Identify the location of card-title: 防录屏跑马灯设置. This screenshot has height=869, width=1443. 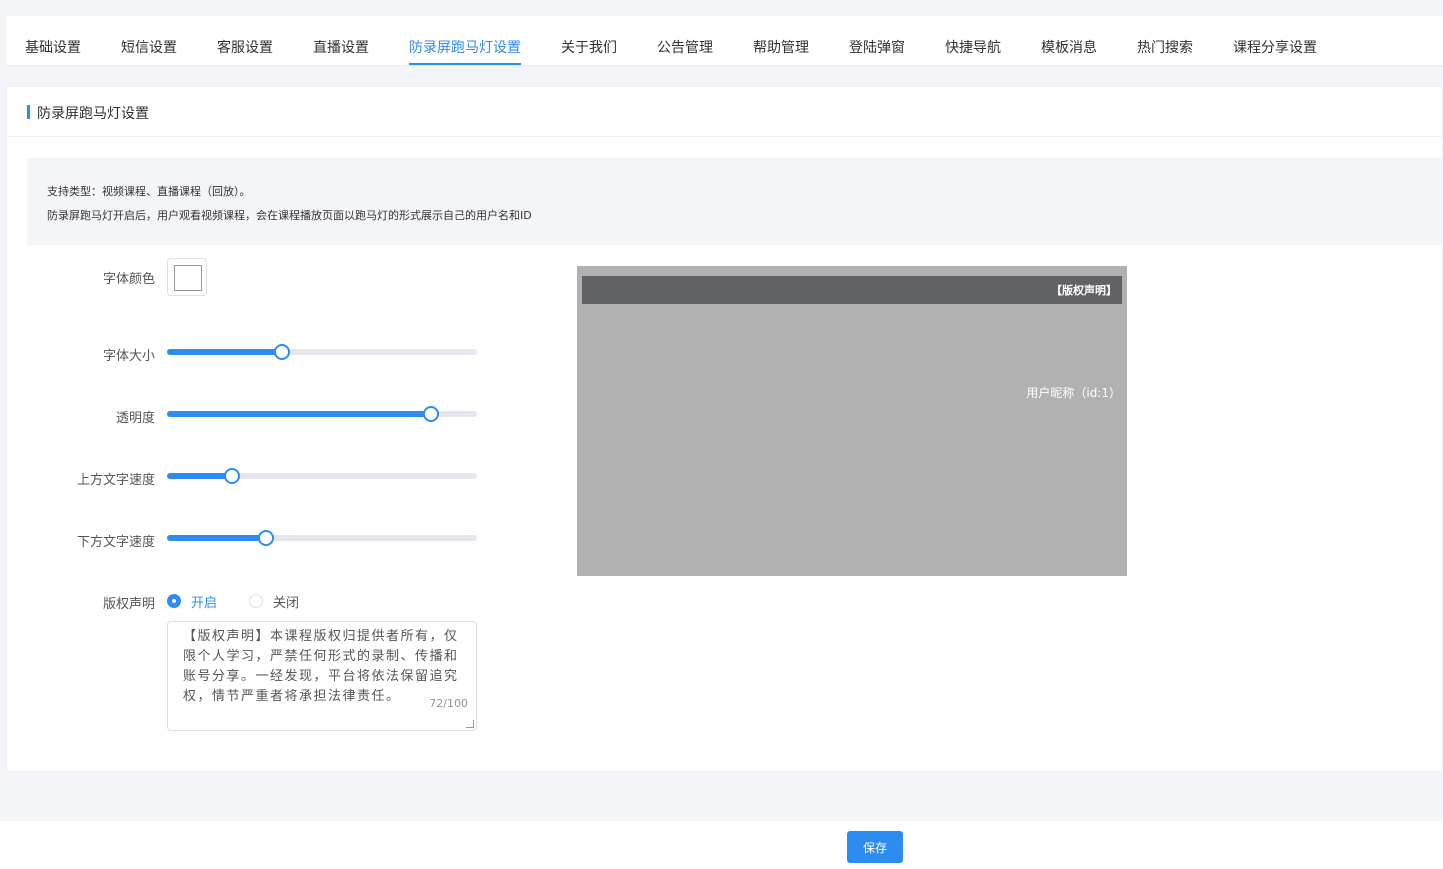
(93, 114).